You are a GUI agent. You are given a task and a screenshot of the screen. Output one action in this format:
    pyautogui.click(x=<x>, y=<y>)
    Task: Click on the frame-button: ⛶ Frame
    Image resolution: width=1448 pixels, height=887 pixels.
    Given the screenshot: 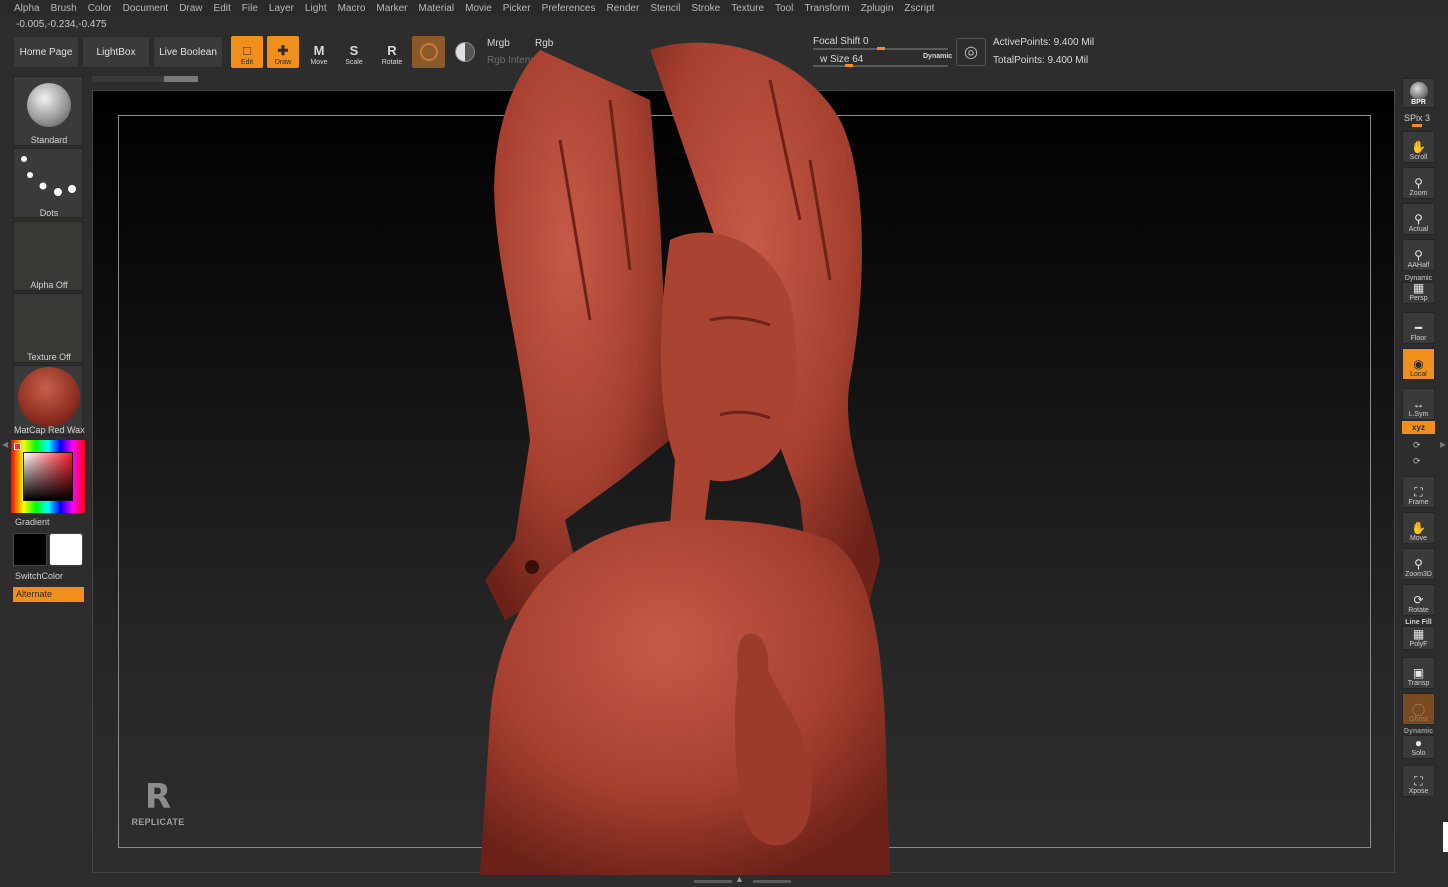 What is the action you would take?
    pyautogui.click(x=1418, y=492)
    